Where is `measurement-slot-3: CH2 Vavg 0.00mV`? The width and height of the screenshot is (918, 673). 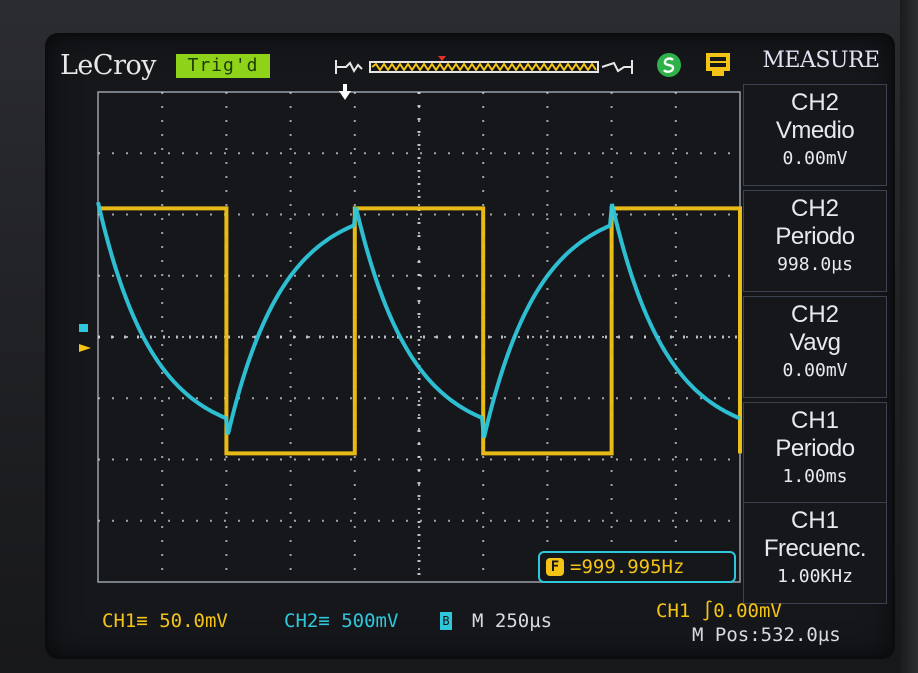
measurement-slot-3: CH2 Vavg 0.00mV is located at coordinates (815, 347).